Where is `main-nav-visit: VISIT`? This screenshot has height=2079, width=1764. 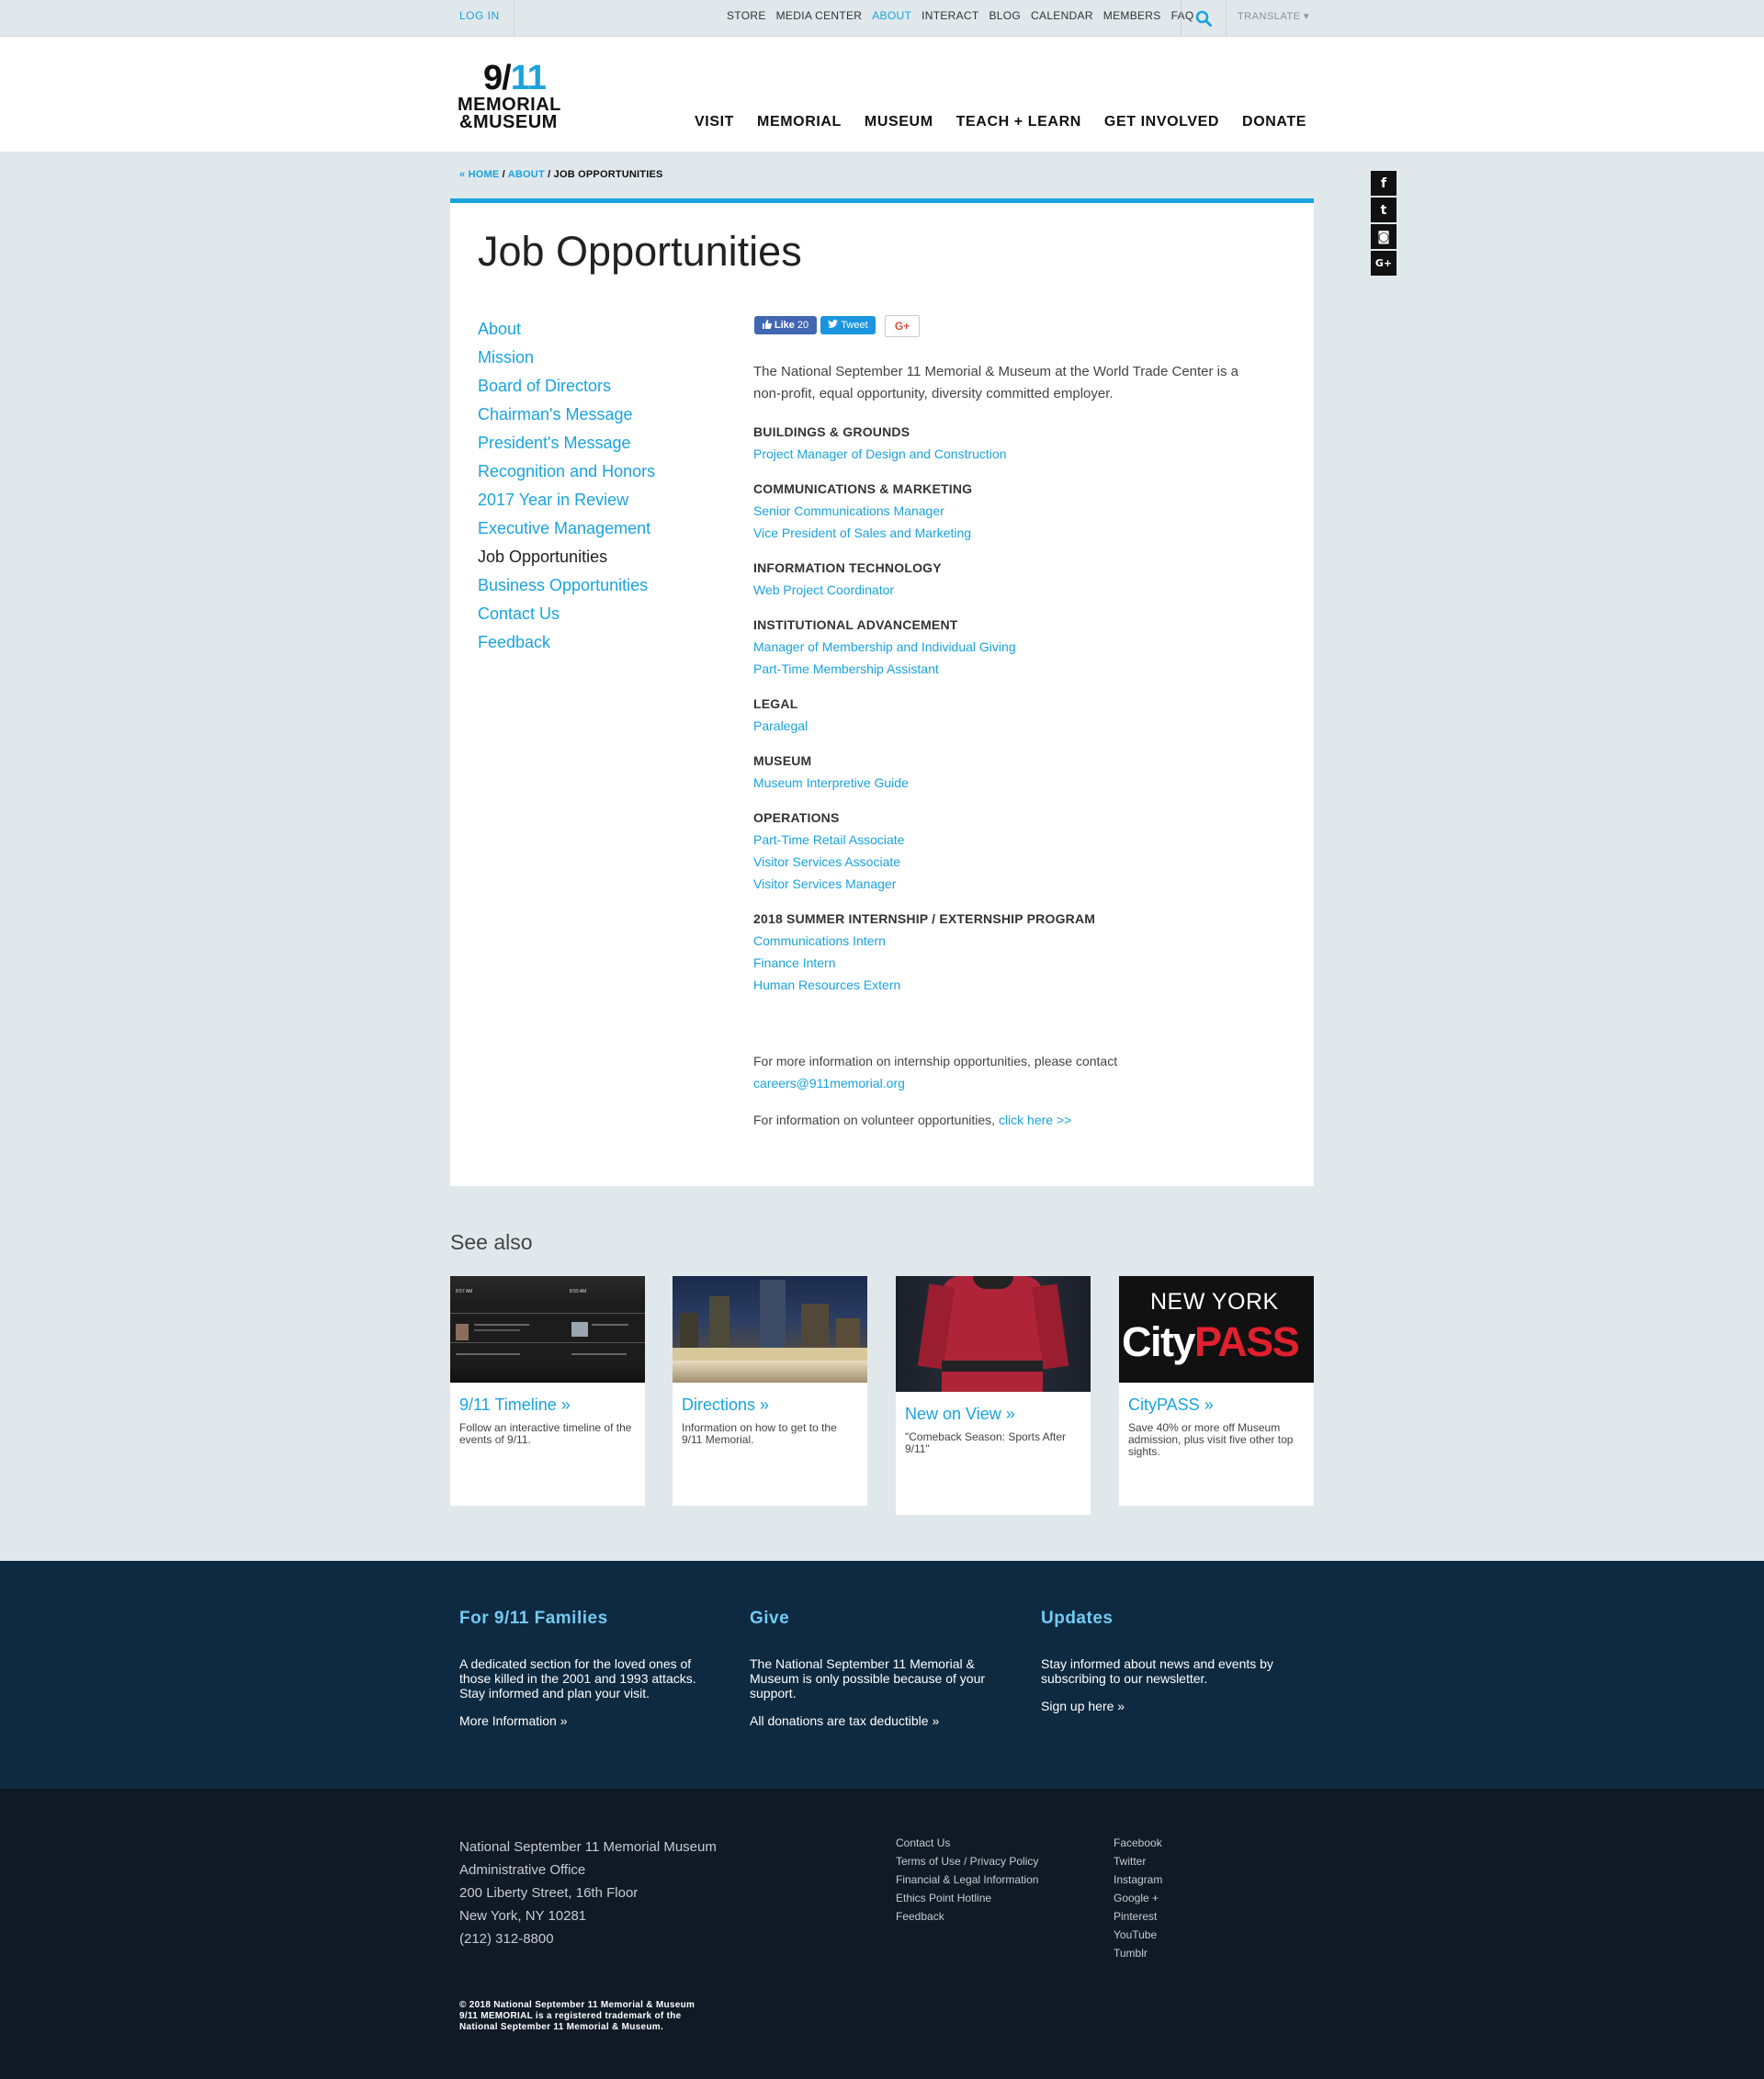
main-nav-visit: VISIT is located at coordinates (714, 122).